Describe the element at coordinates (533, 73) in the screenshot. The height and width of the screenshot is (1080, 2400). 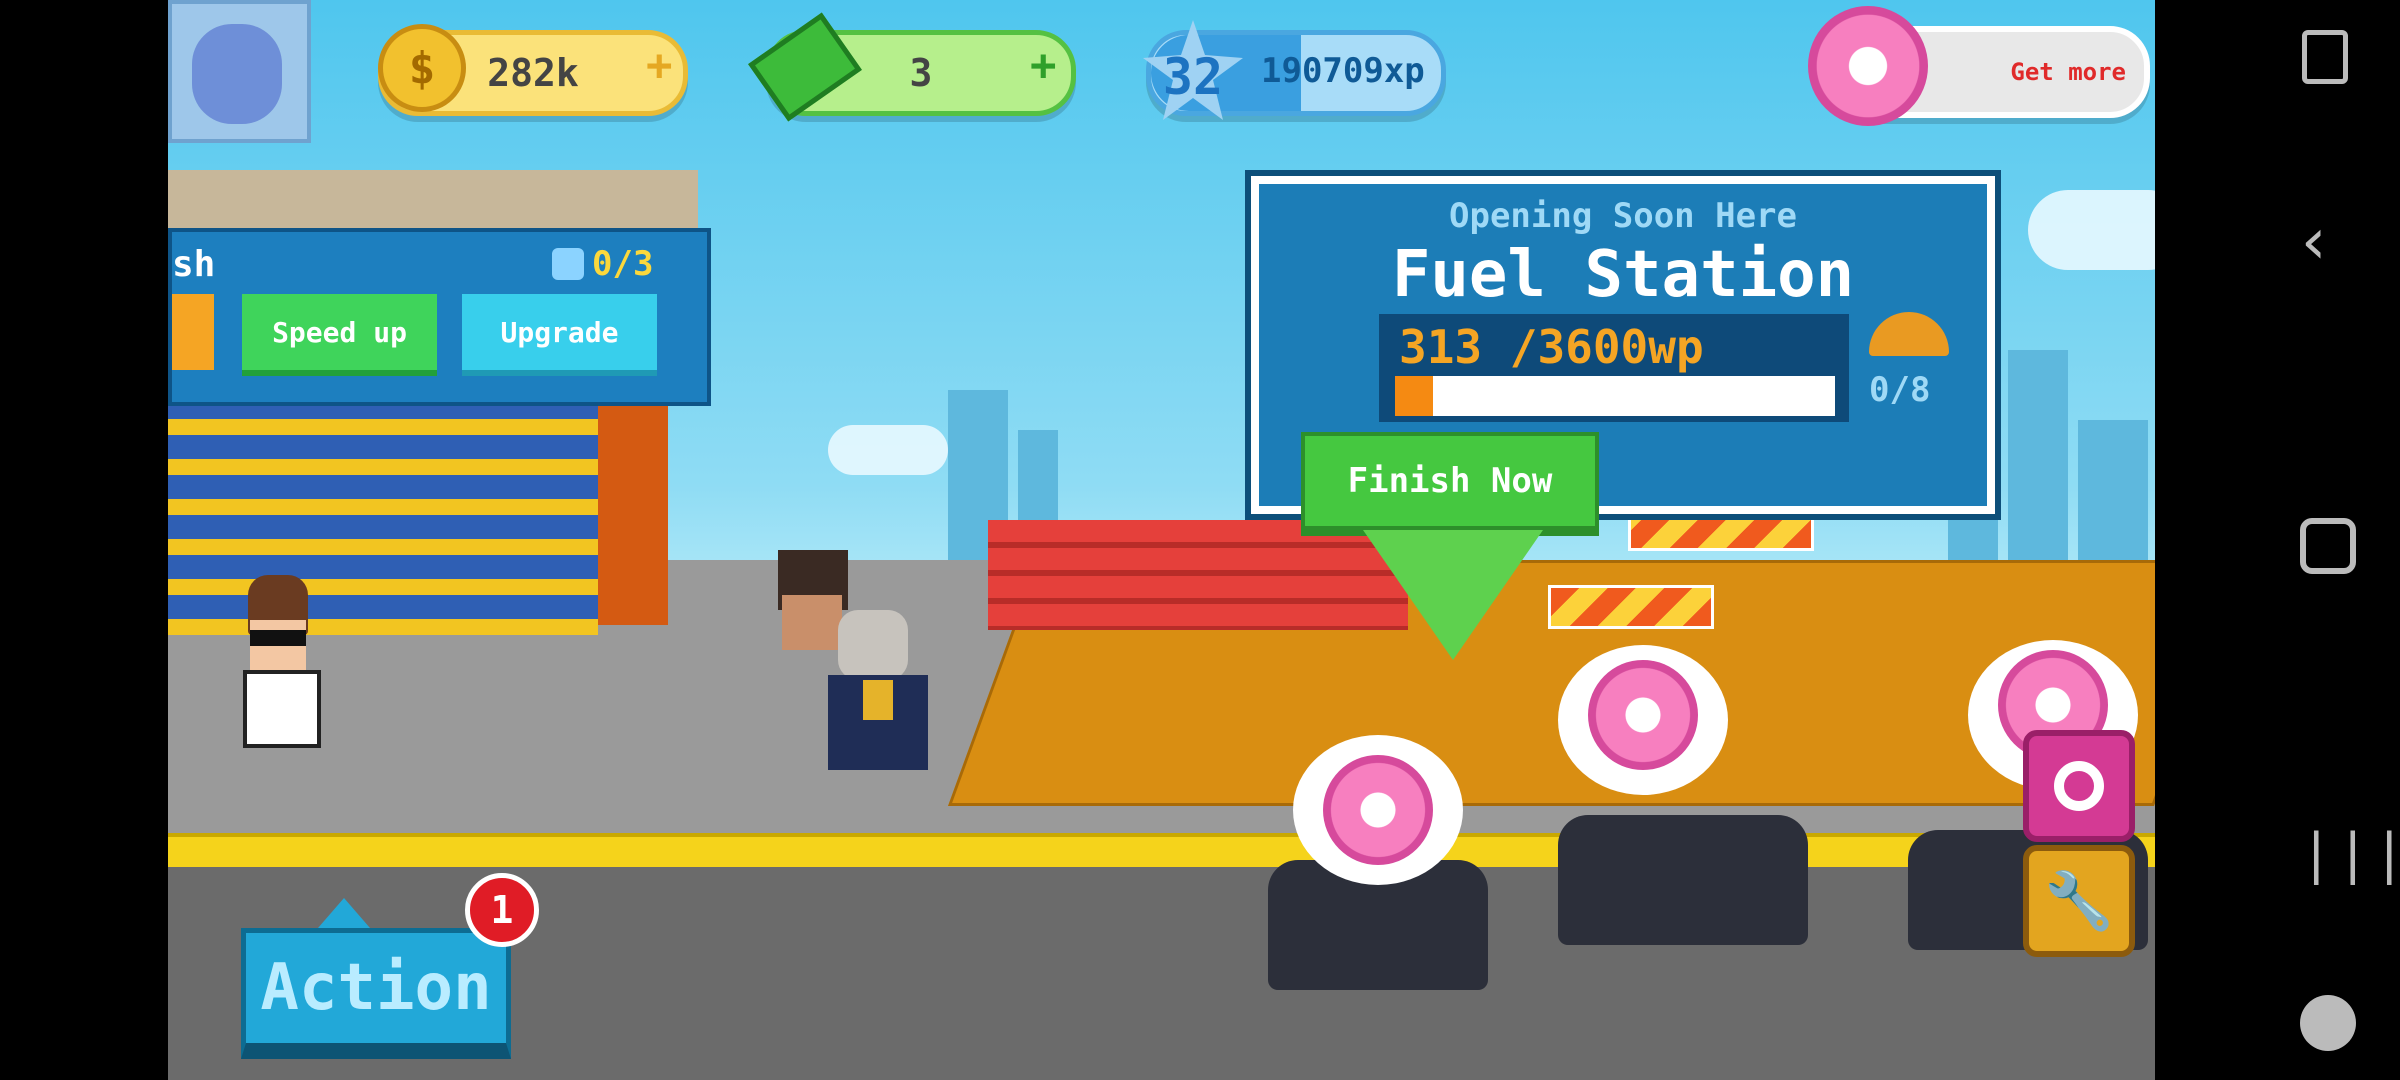
I see `coins-value: 282k` at that location.